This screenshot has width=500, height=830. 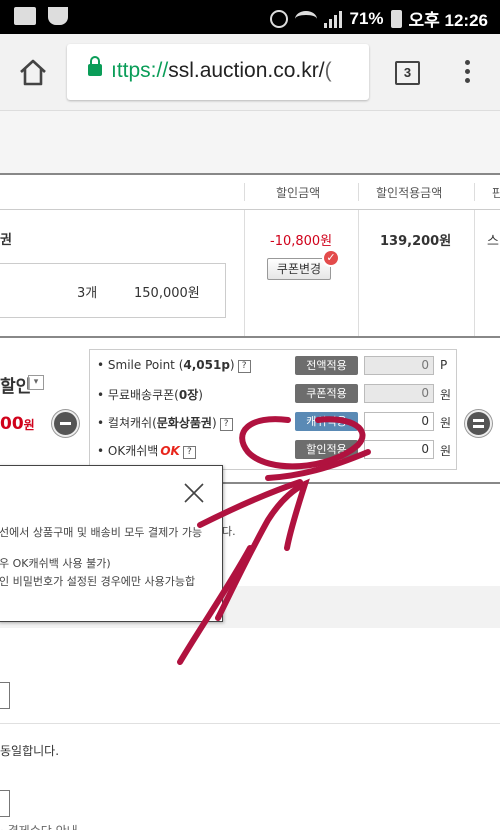 What do you see at coordinates (399, 393) in the screenshot?
I see `shipping-coupon-input: 0` at bounding box center [399, 393].